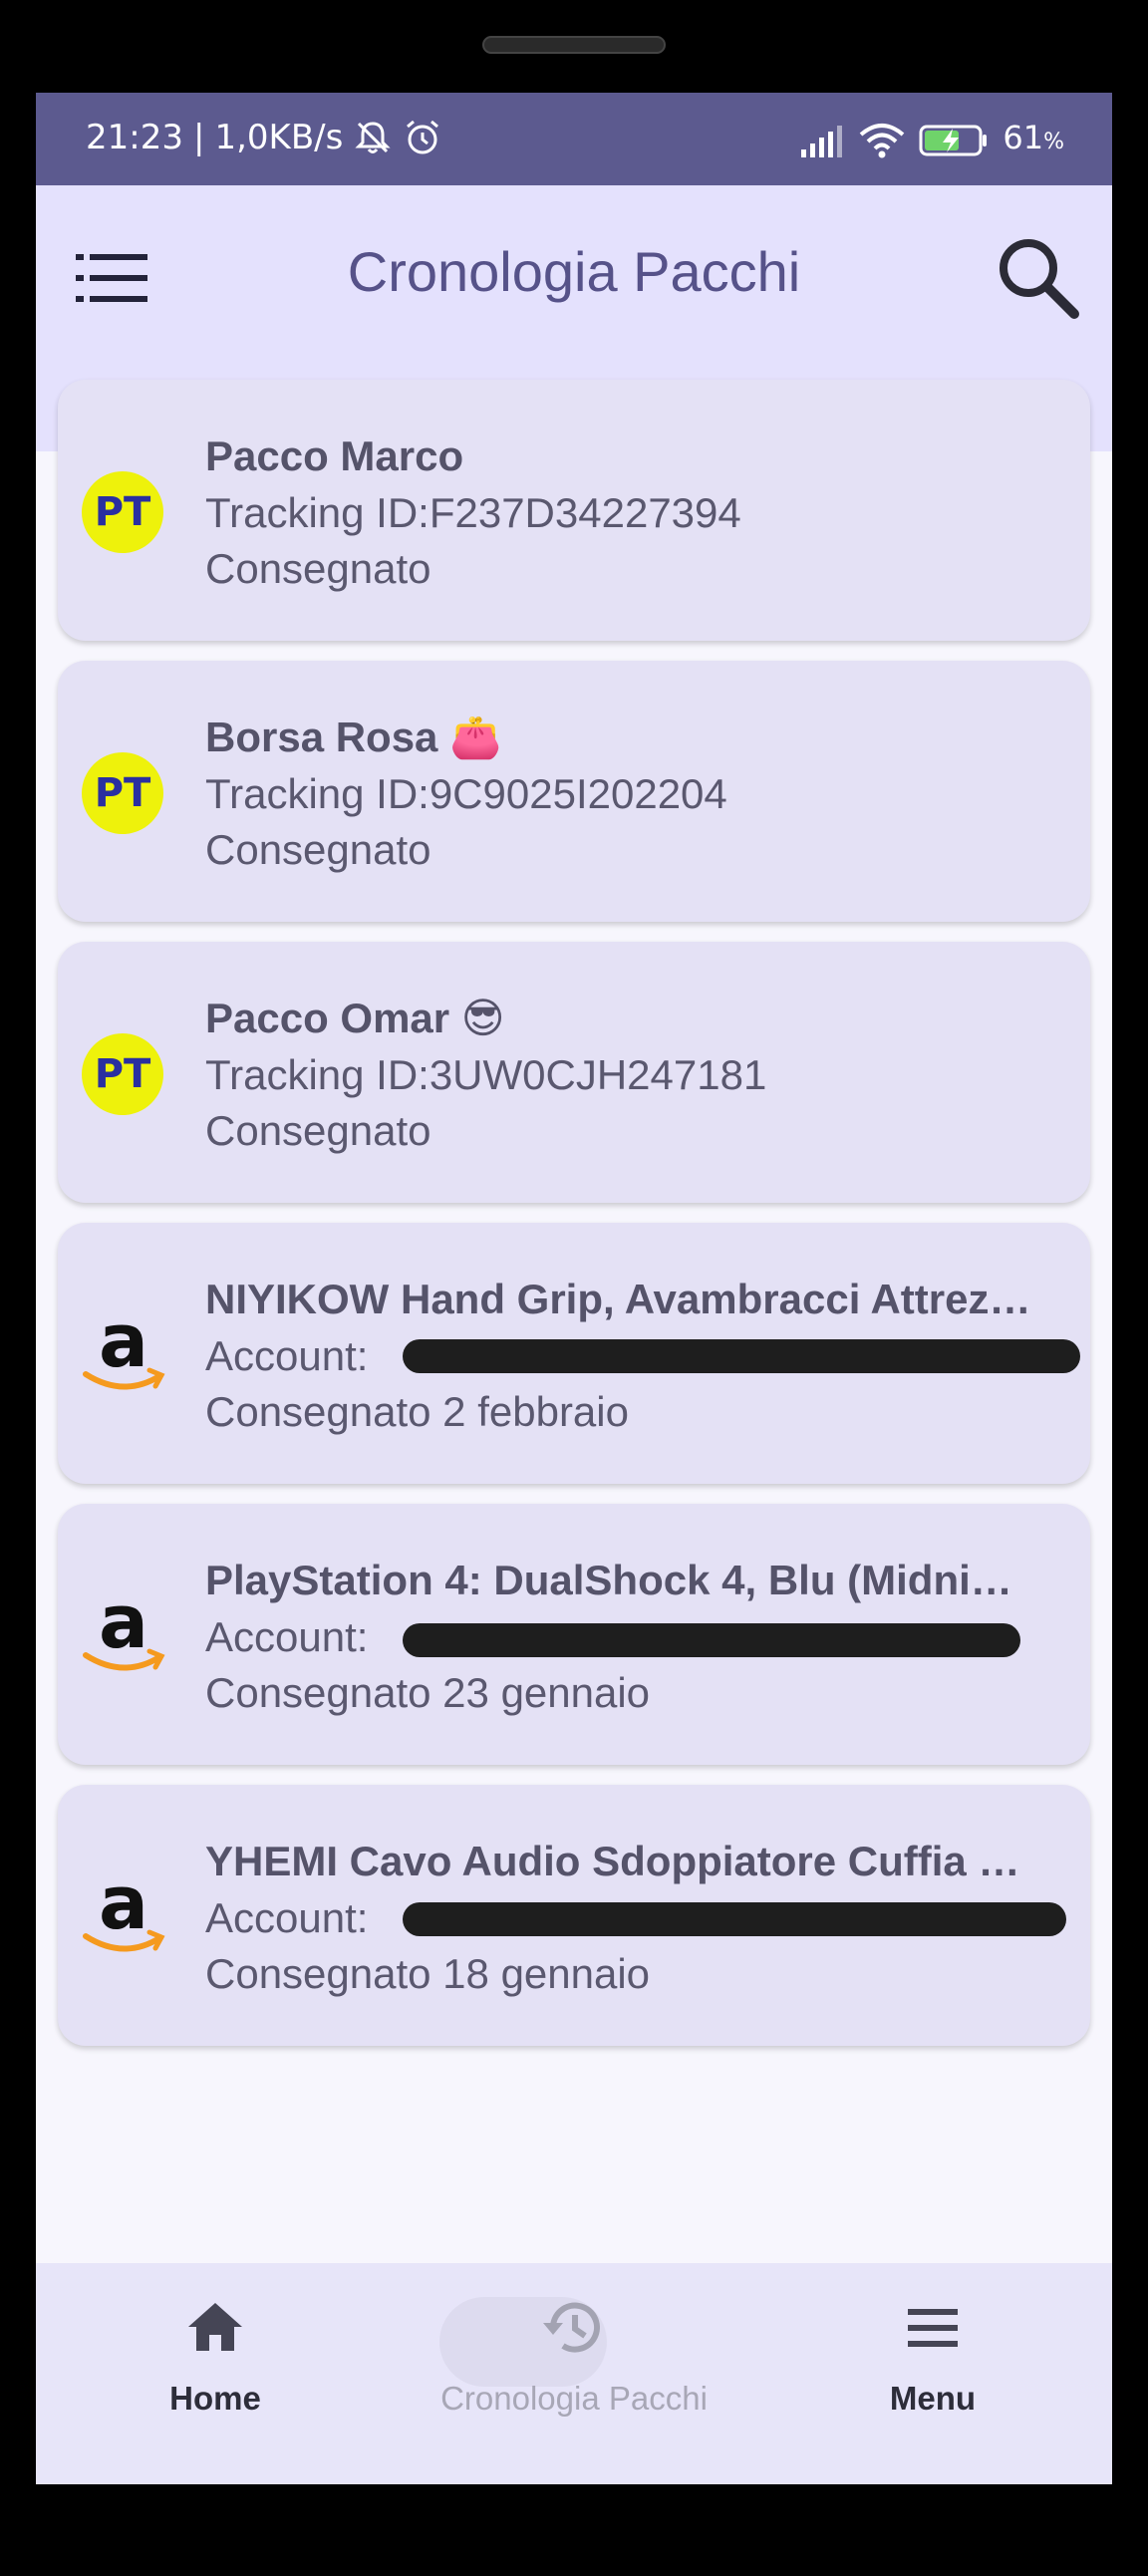 This screenshot has height=2576, width=1148. Describe the element at coordinates (373, 137) in the screenshot. I see `mute-bell-icon` at that location.